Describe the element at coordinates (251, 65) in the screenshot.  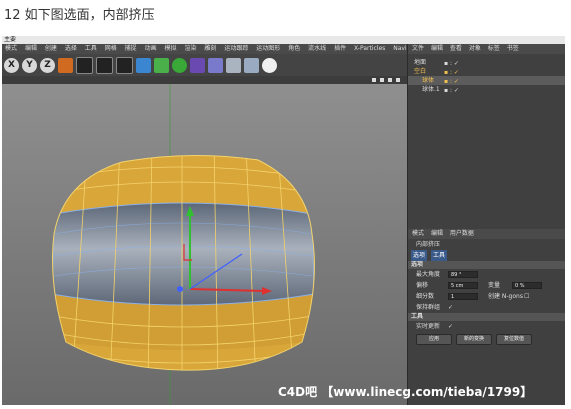
I see `camera-icon` at that location.